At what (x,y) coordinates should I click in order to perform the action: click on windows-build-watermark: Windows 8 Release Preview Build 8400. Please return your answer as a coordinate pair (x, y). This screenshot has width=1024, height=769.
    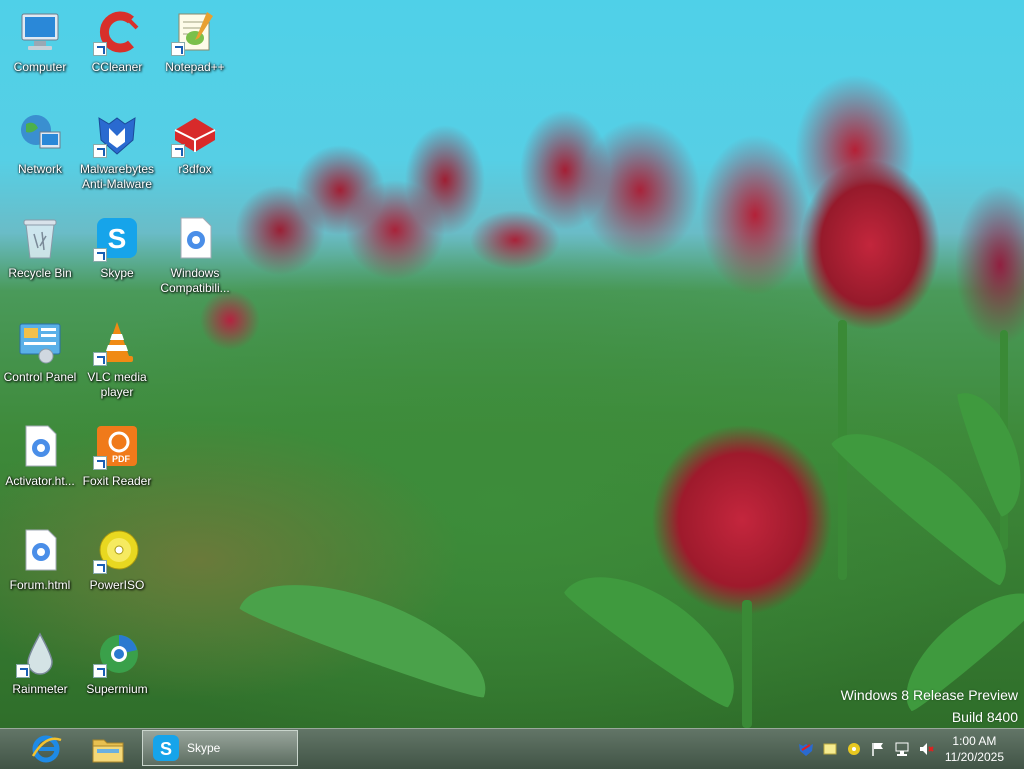
    Looking at the image, I should click on (929, 706).